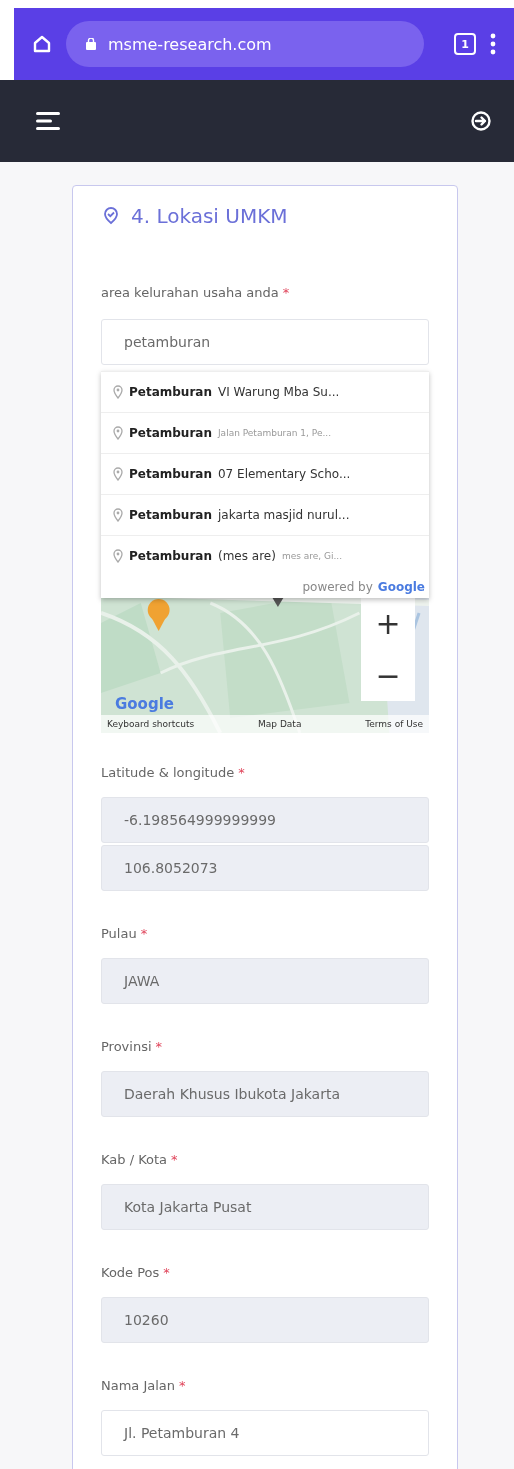 Image resolution: width=514 pixels, height=1469 pixels. I want to click on map-link: Terms of Use, so click(394, 724).